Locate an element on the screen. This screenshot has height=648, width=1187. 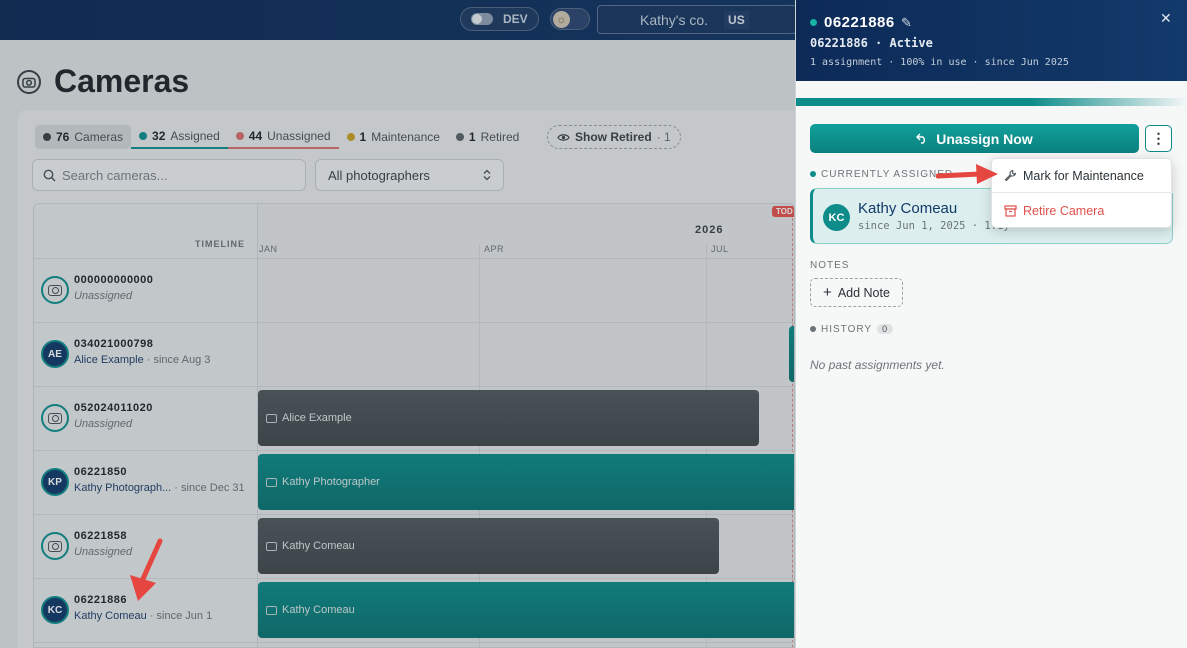
currently-assigned-label: CURRENTLY ASSIGNED is located at coordinates (887, 174).